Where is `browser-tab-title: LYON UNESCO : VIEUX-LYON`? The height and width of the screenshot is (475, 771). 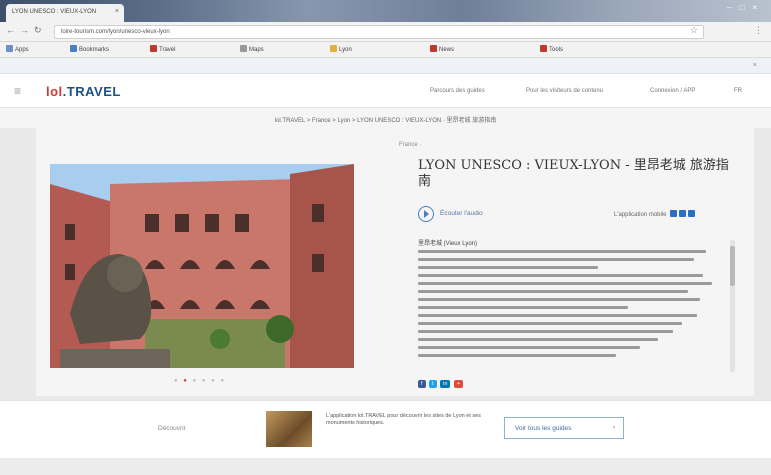 browser-tab-title: LYON UNESCO : VIEUX-LYON is located at coordinates (54, 12).